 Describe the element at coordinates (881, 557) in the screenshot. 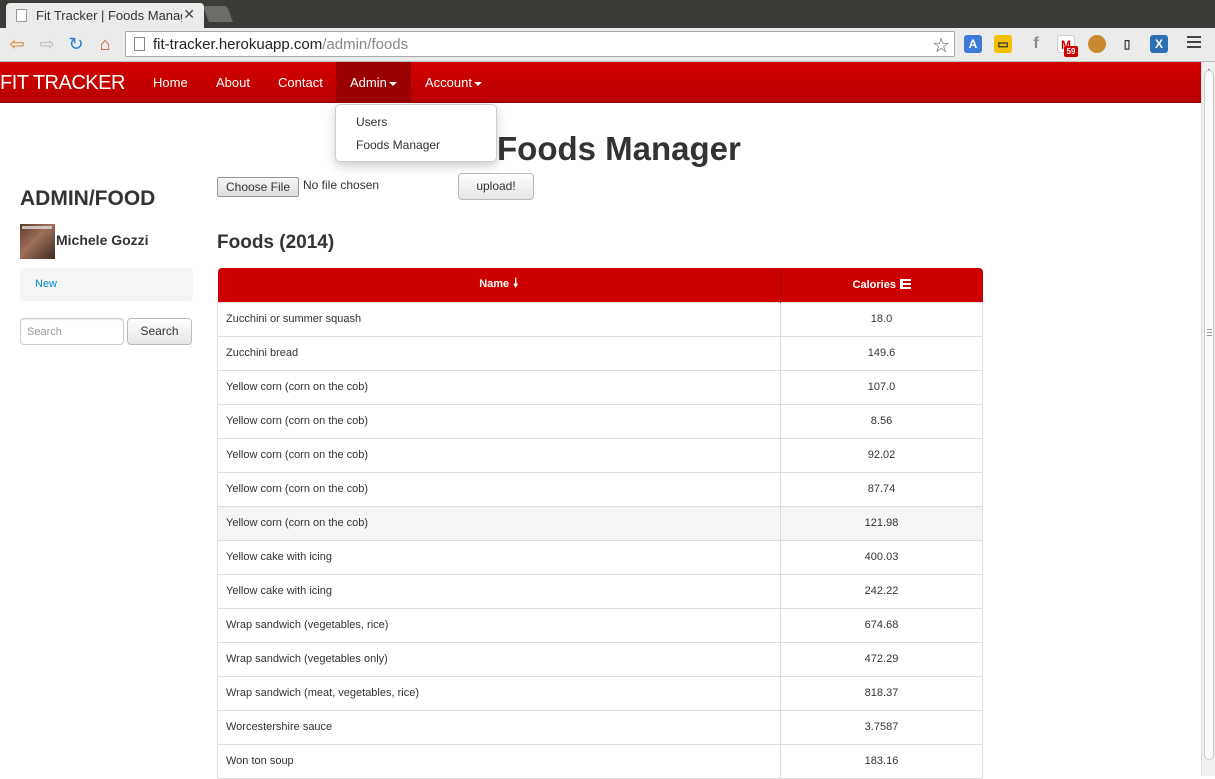

I see `calories-cell: 400.03` at that location.